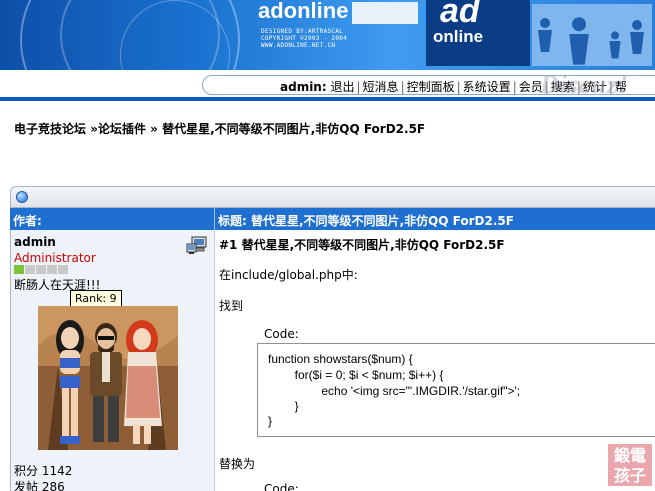  What do you see at coordinates (231, 306) in the screenshot?
I see `post-text: 找到` at bounding box center [231, 306].